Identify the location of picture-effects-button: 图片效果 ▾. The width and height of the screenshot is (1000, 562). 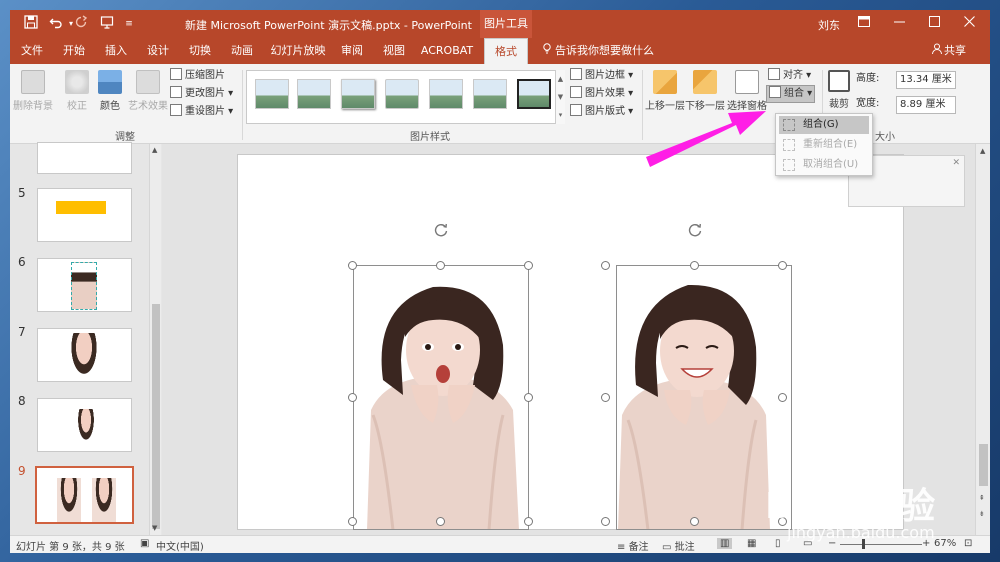
(601, 94).